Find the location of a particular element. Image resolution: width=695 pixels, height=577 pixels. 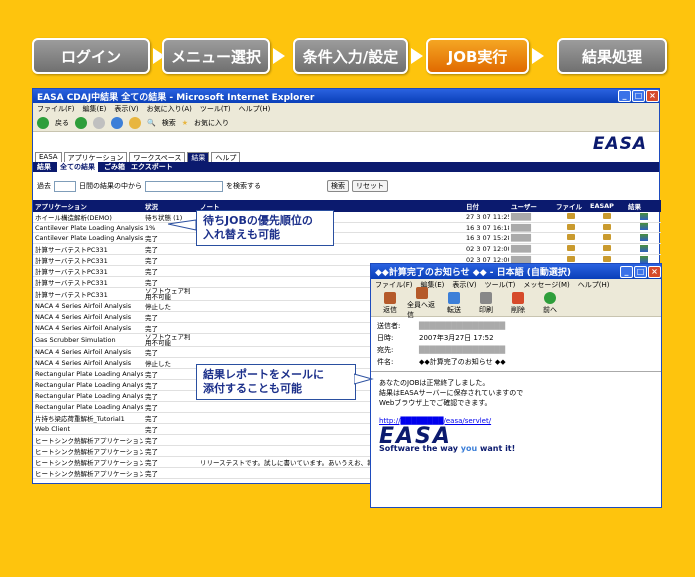

cell-app: ヒートシンク熱解析アプリケーション(DEMO) is located at coordinates (88, 451).